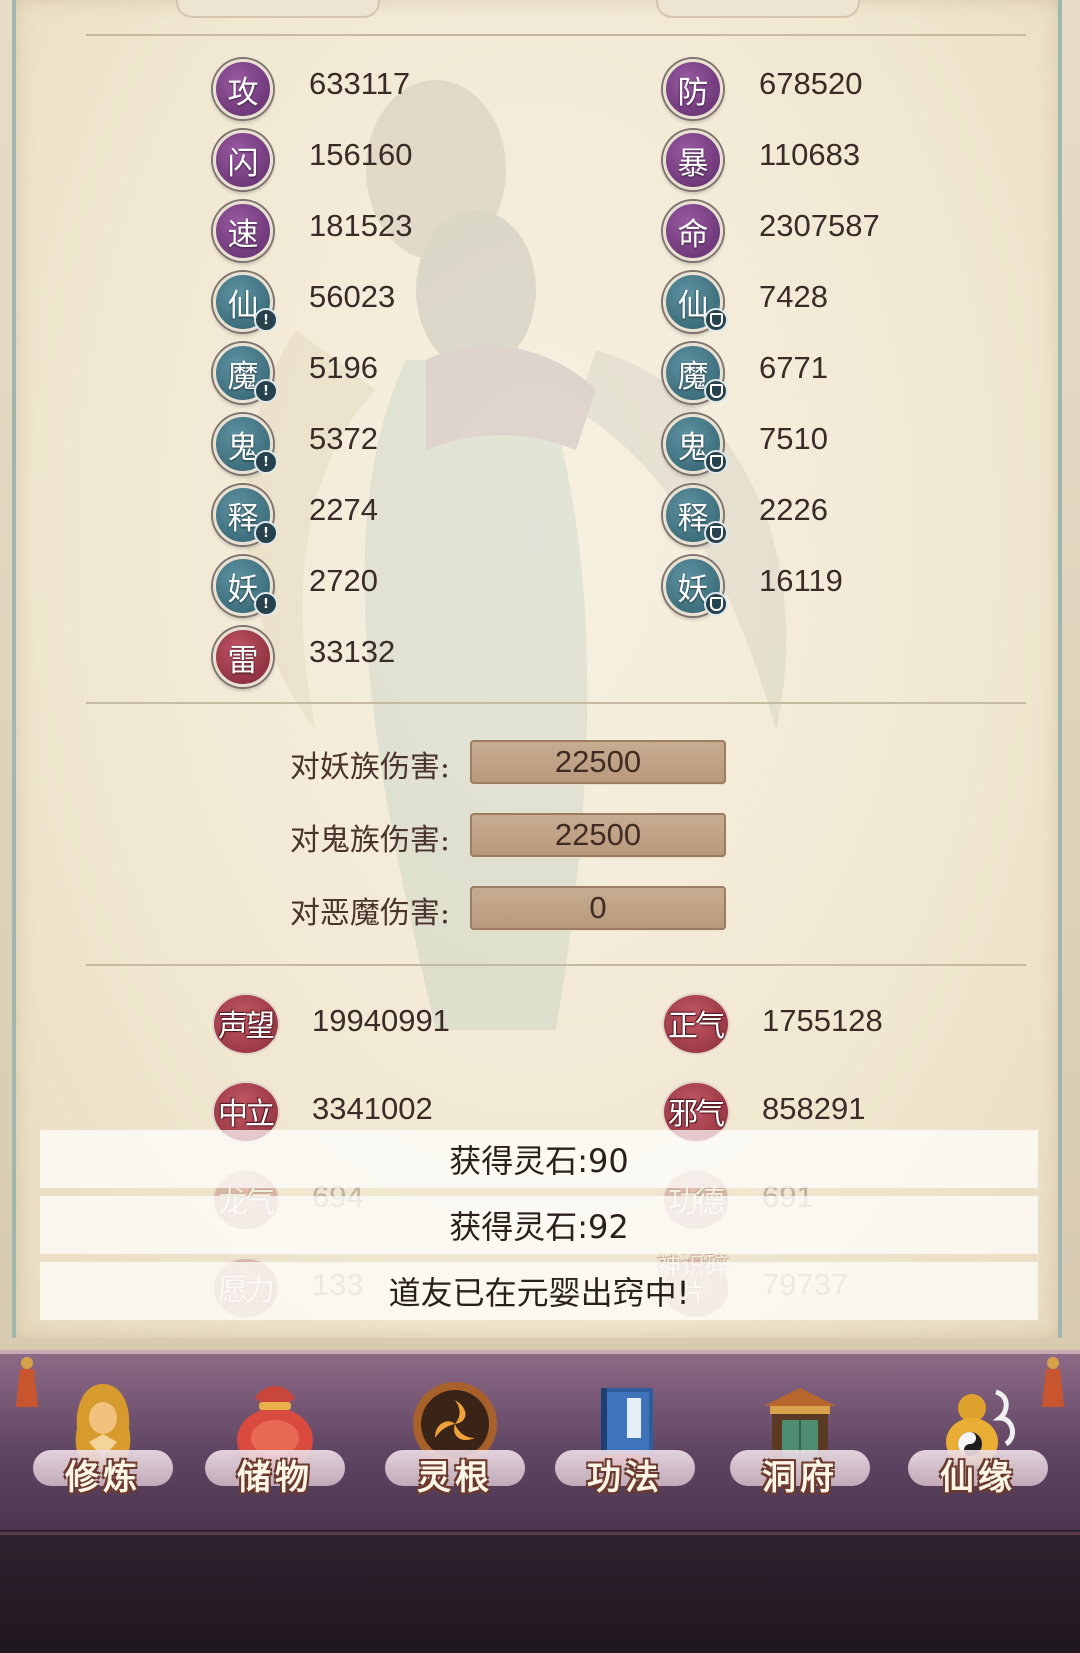 This screenshot has height=1653, width=1080. What do you see at coordinates (978, 1448) in the screenshot?
I see `nav-immortal-fate: 仙缘` at bounding box center [978, 1448].